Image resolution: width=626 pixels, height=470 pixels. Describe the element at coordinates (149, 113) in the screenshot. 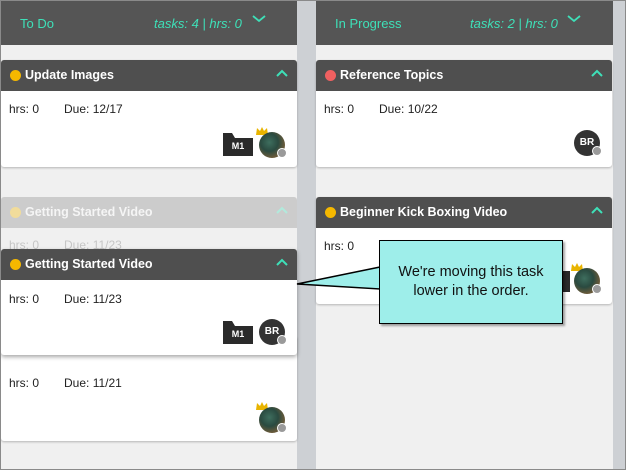

I see `task-card-update-images: Update Images hrs: 0 Due: 12/17 M1` at that location.